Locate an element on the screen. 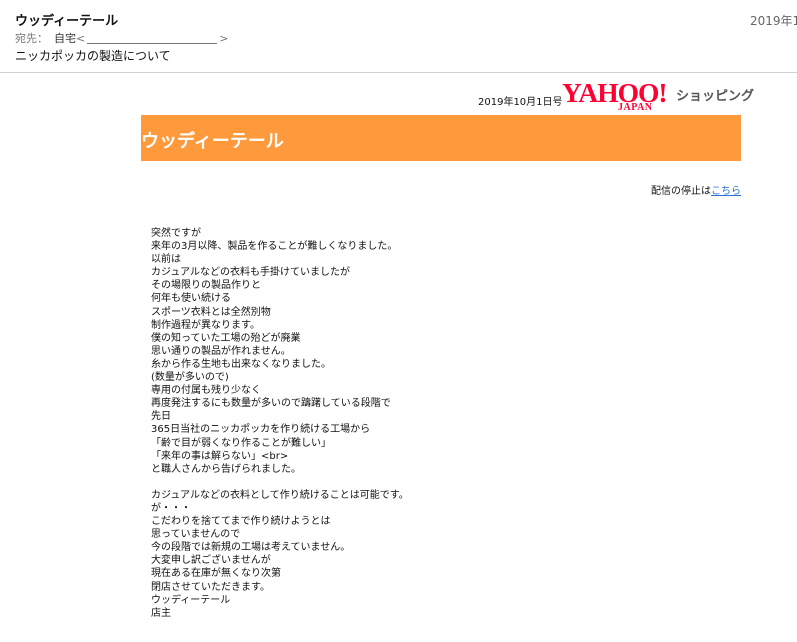  message-line: カジュアルなどの衣料も手掛けていましたが is located at coordinates (250, 273).